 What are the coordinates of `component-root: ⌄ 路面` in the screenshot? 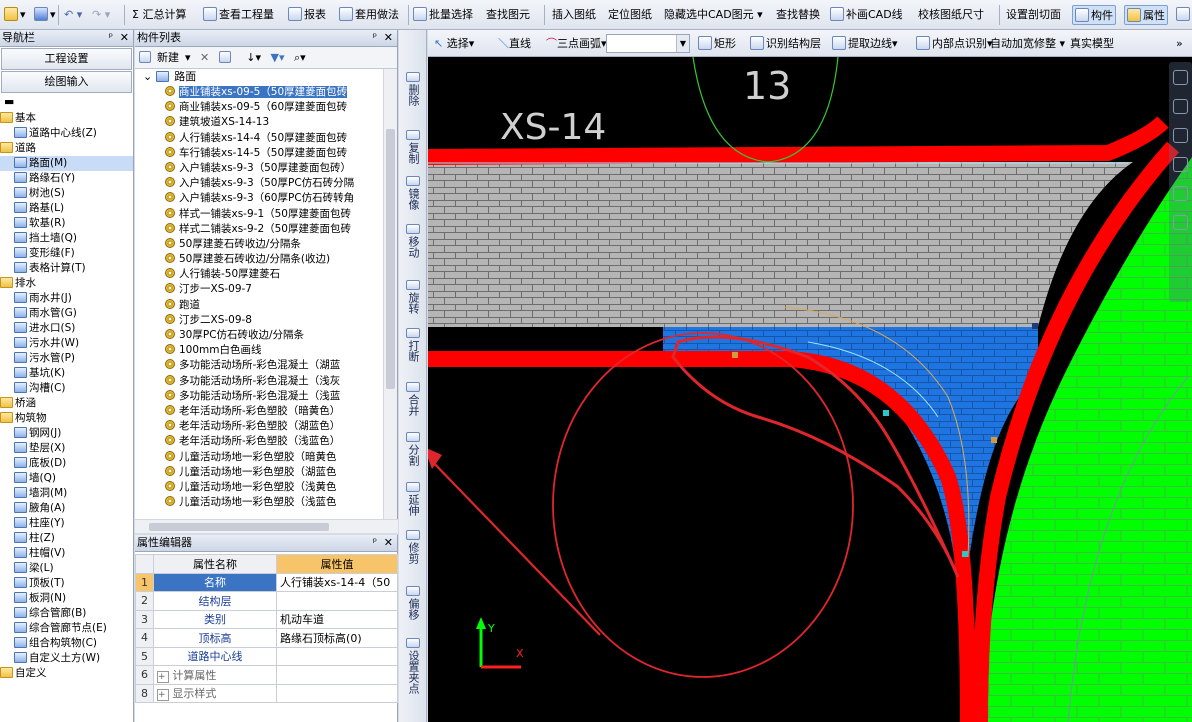 It's located at (165, 76).